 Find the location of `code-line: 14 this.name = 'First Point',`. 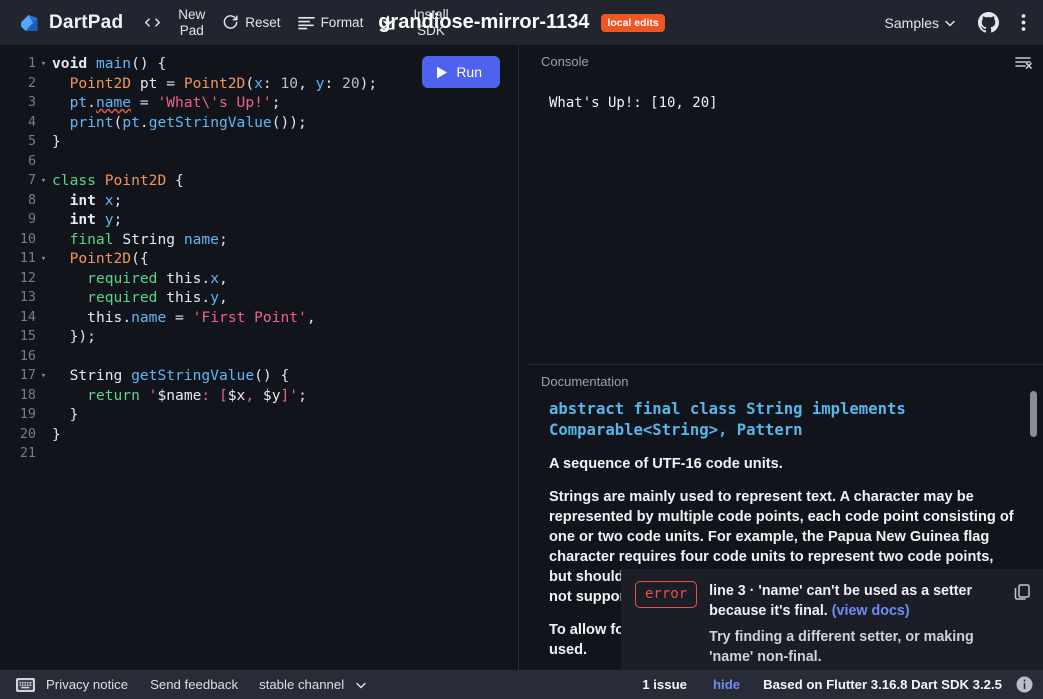

code-line: 14 this.name = 'First Point', is located at coordinates (259, 318).